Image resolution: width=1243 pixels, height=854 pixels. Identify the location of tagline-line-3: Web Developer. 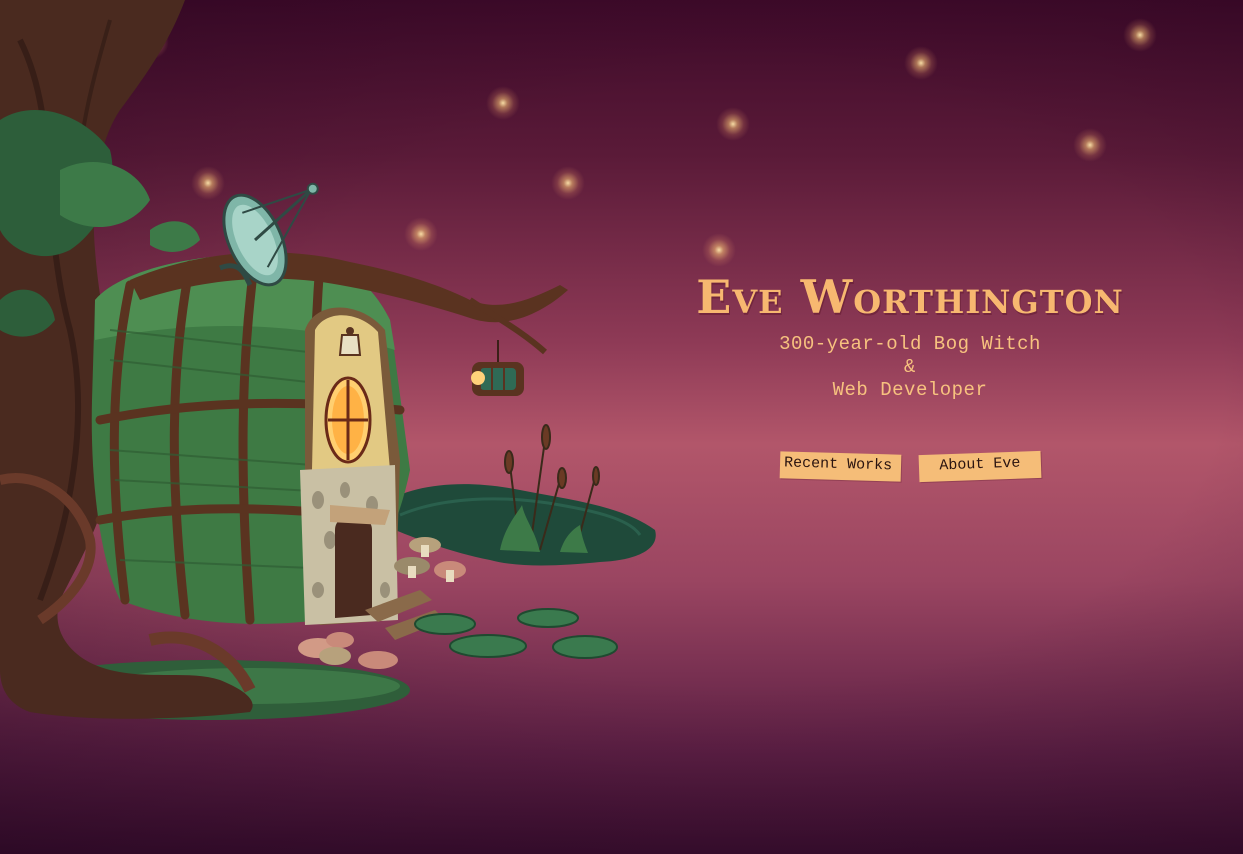
(910, 389).